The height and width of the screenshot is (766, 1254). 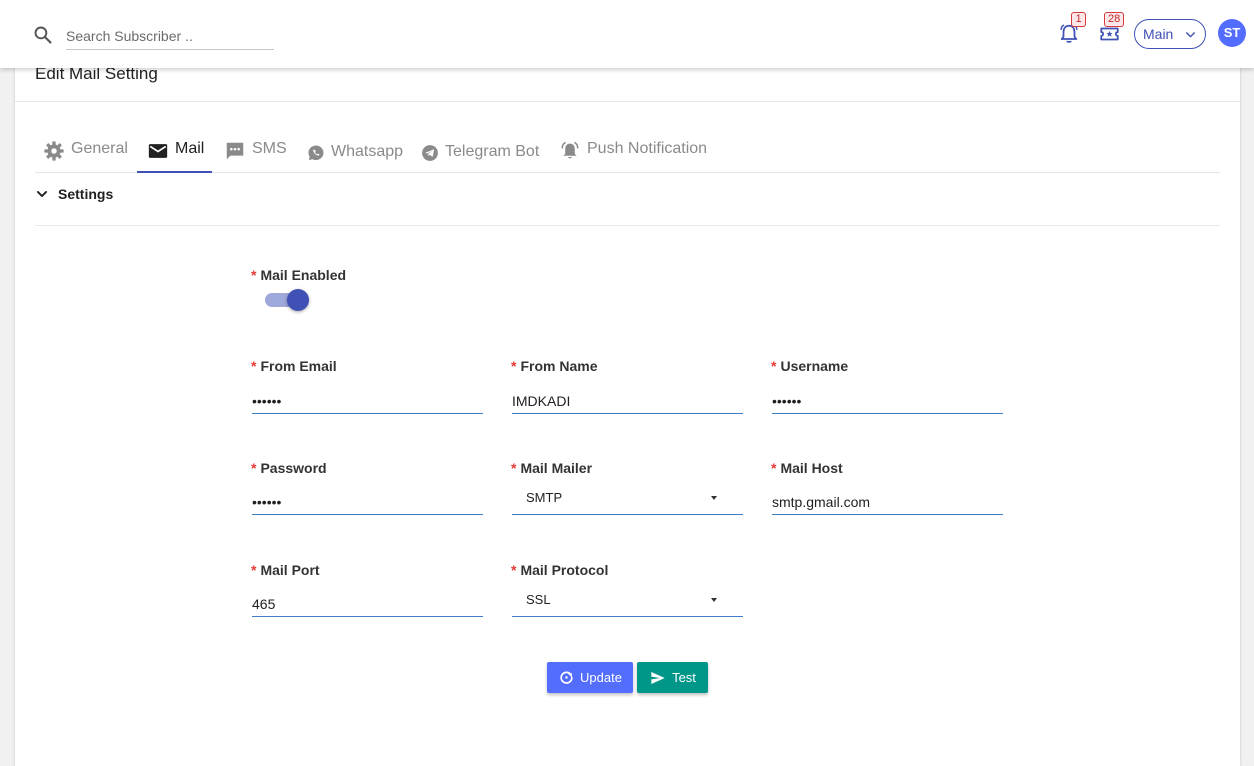 What do you see at coordinates (1114, 19) in the screenshot?
I see `ticket-badge: 28` at bounding box center [1114, 19].